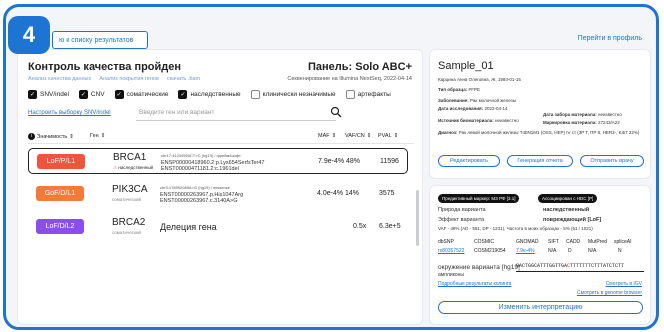 This screenshot has width=664, height=332. What do you see at coordinates (453, 100) in the screenshot?
I see `kv-label: Заболевание:` at bounding box center [453, 100].